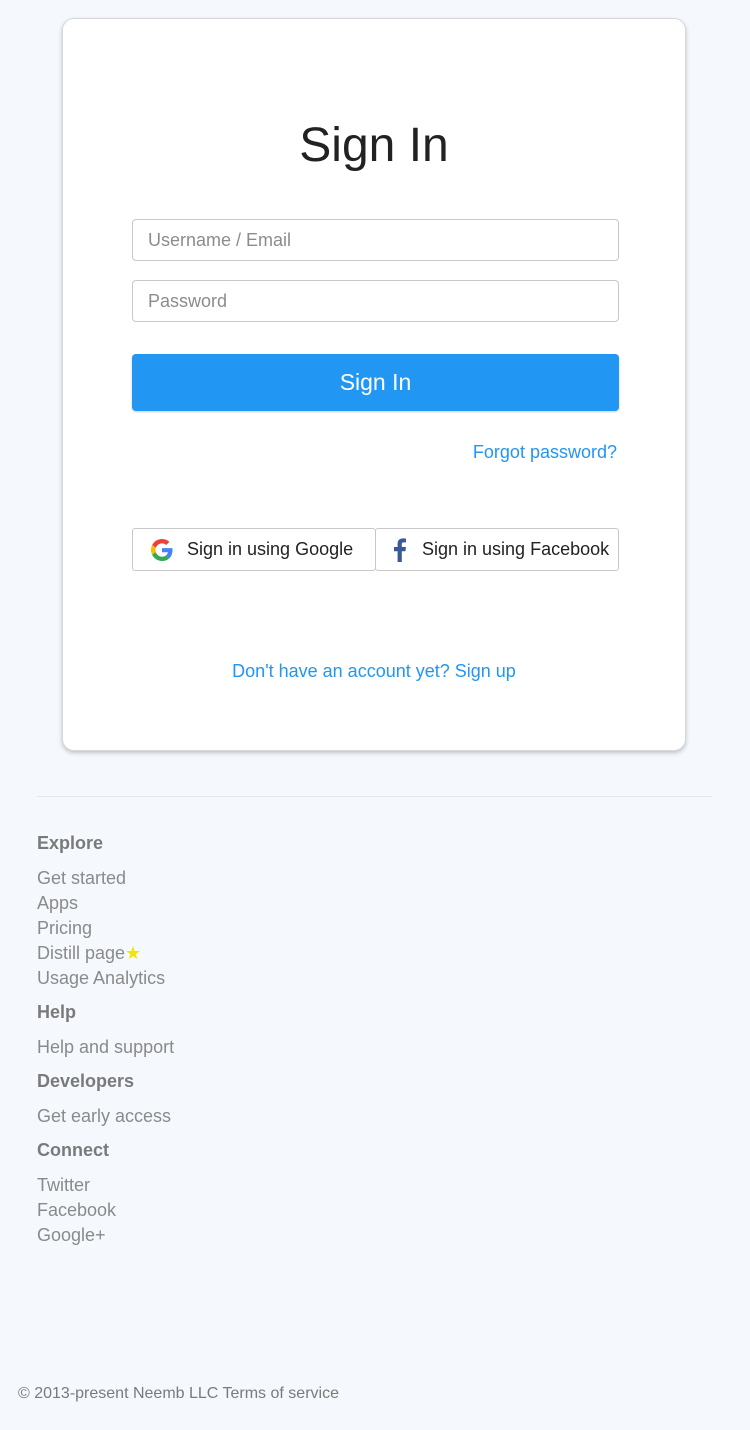 The image size is (750, 1430). I want to click on copyright-text: © 2013-present Neemb LLC, so click(118, 1393).